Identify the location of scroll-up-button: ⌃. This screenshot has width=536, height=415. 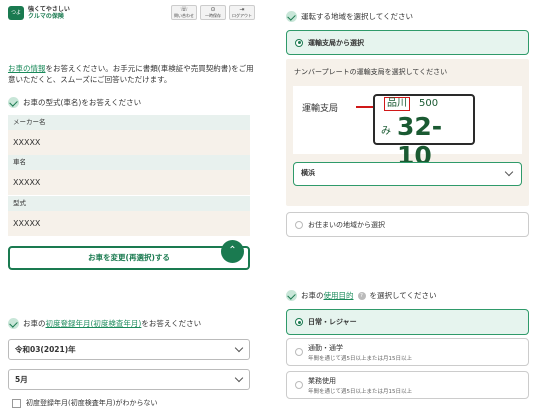
(232, 251).